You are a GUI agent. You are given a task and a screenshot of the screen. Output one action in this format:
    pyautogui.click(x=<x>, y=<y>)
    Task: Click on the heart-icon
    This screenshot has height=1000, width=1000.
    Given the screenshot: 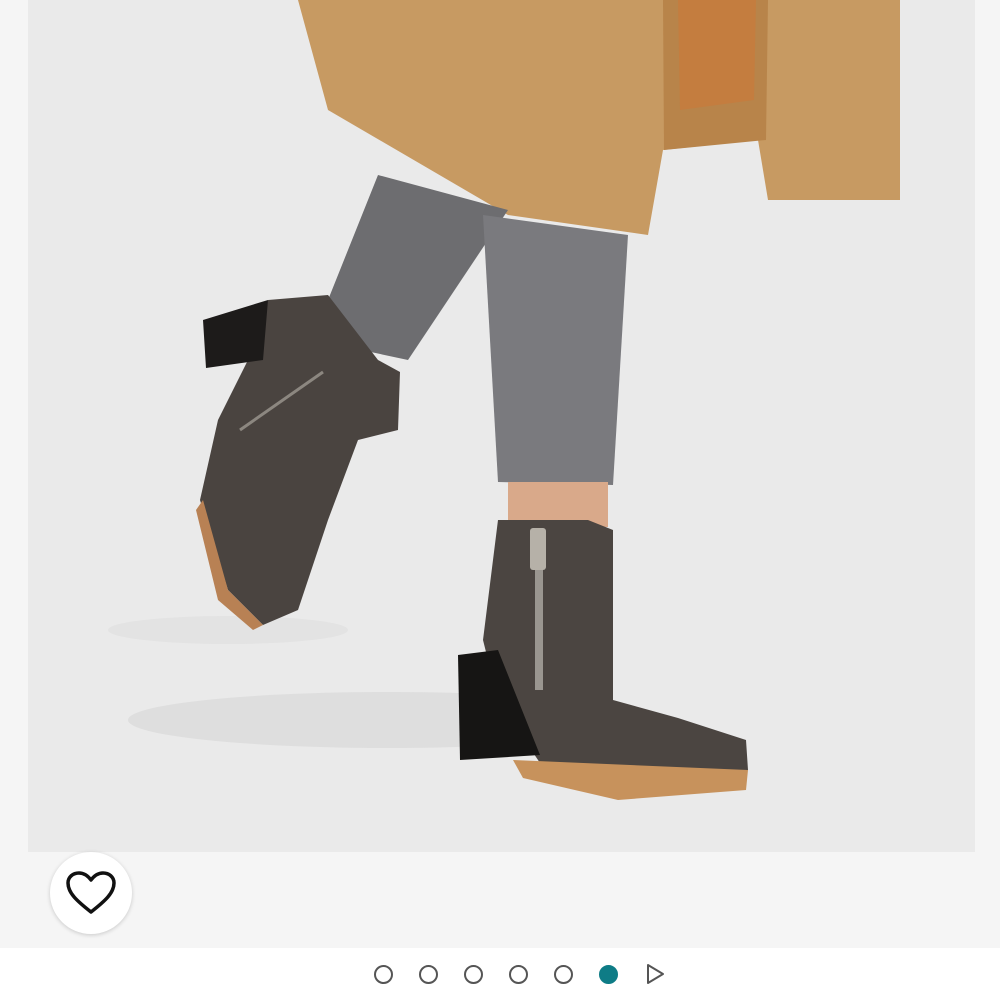 What is the action you would take?
    pyautogui.click(x=91, y=892)
    